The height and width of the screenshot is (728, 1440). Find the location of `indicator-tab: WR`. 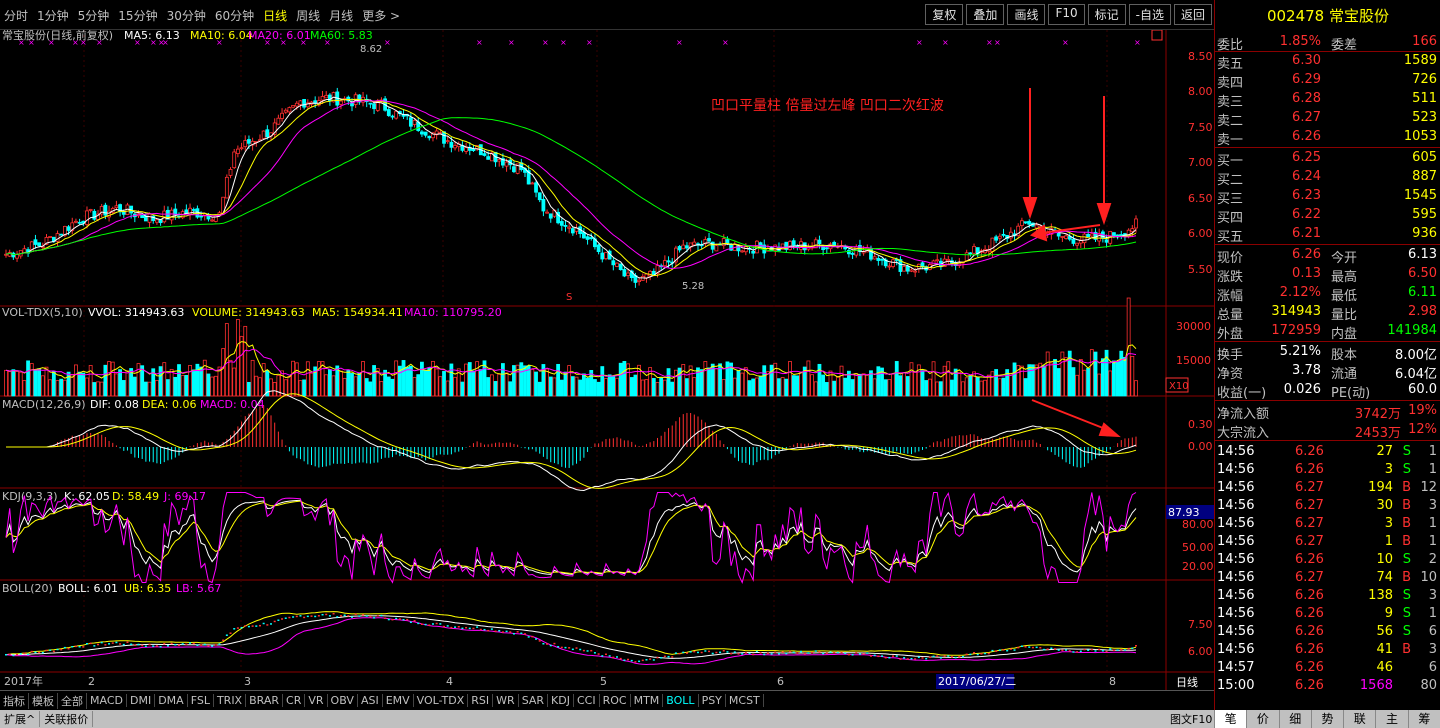

indicator-tab: WR is located at coordinates (506, 700).